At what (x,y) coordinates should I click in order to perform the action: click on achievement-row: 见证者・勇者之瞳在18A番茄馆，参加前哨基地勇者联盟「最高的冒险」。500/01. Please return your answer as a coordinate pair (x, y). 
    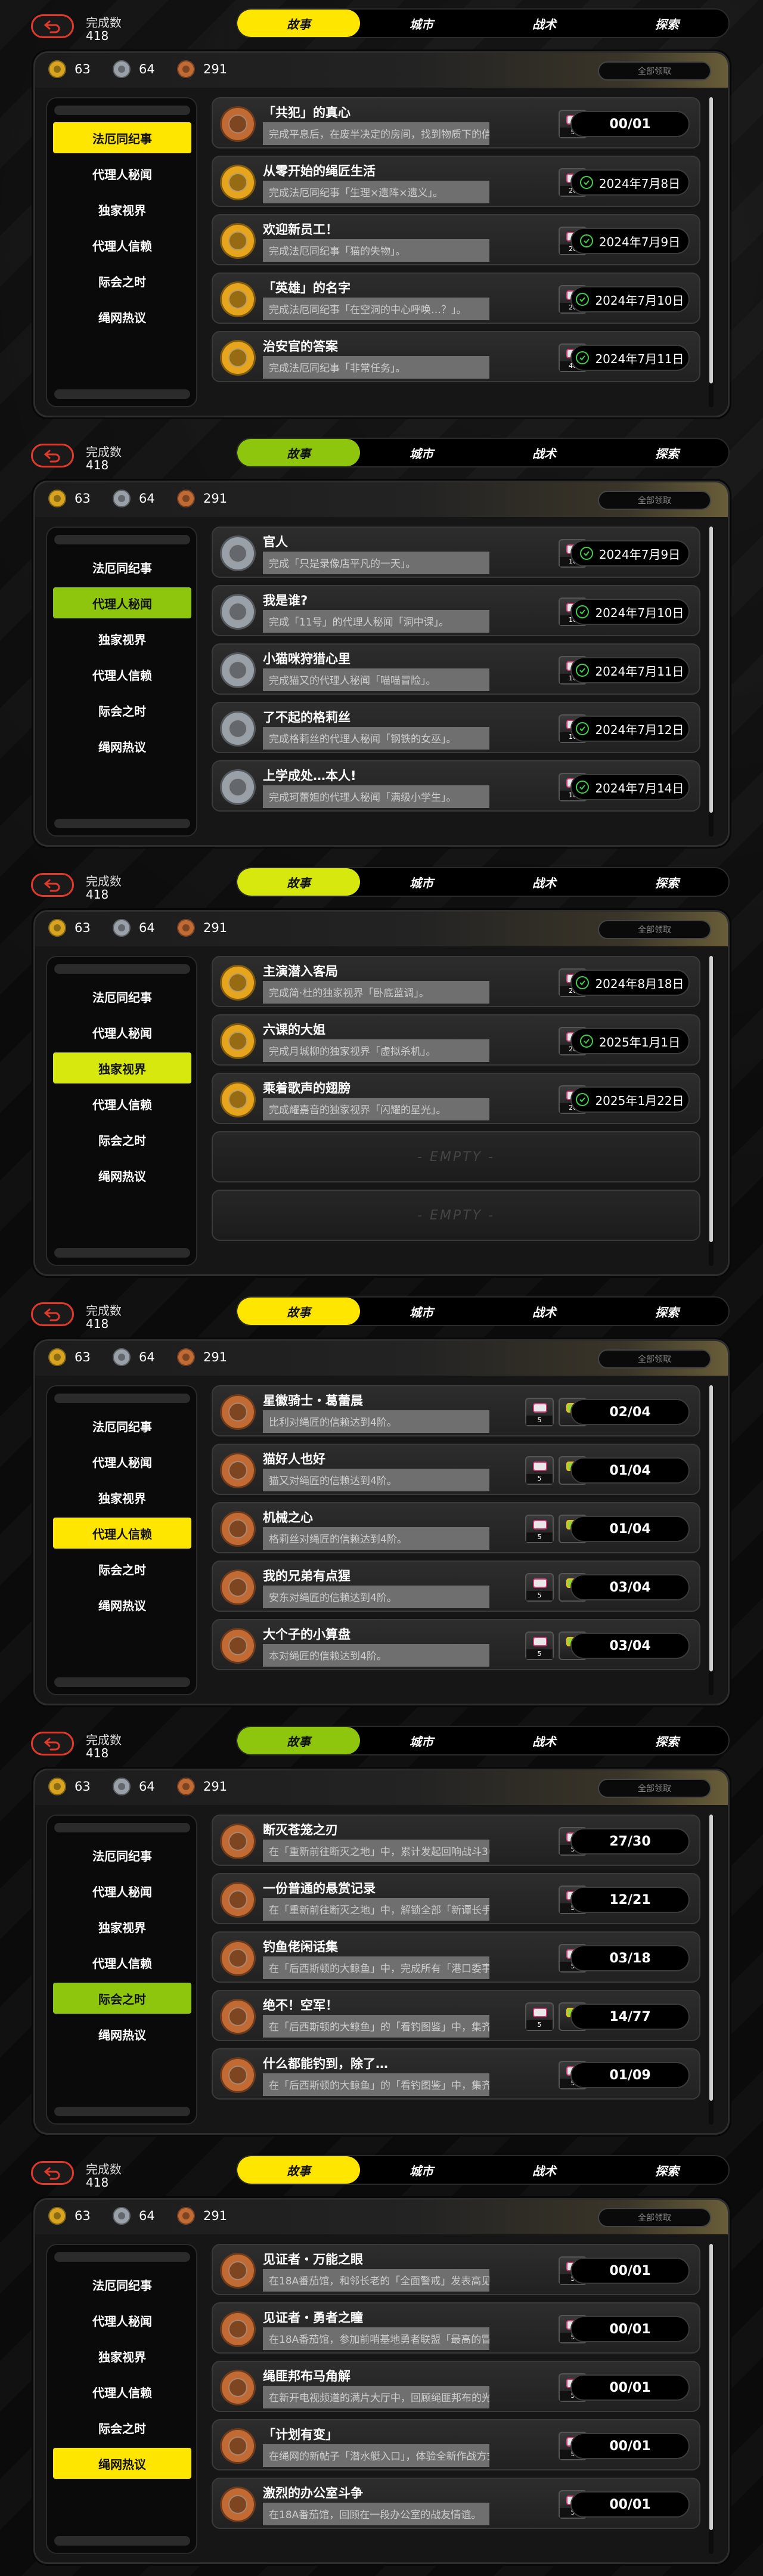
    Looking at the image, I should click on (456, 2328).